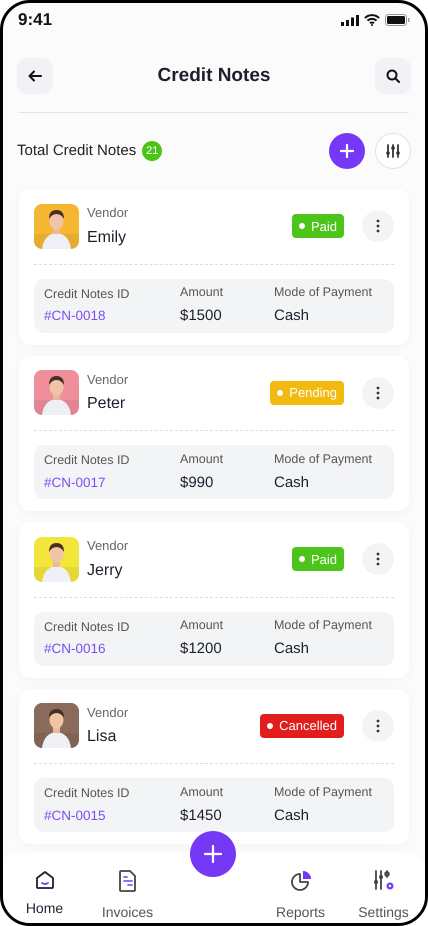  What do you see at coordinates (301, 881) in the screenshot?
I see `pie-chart-icon` at bounding box center [301, 881].